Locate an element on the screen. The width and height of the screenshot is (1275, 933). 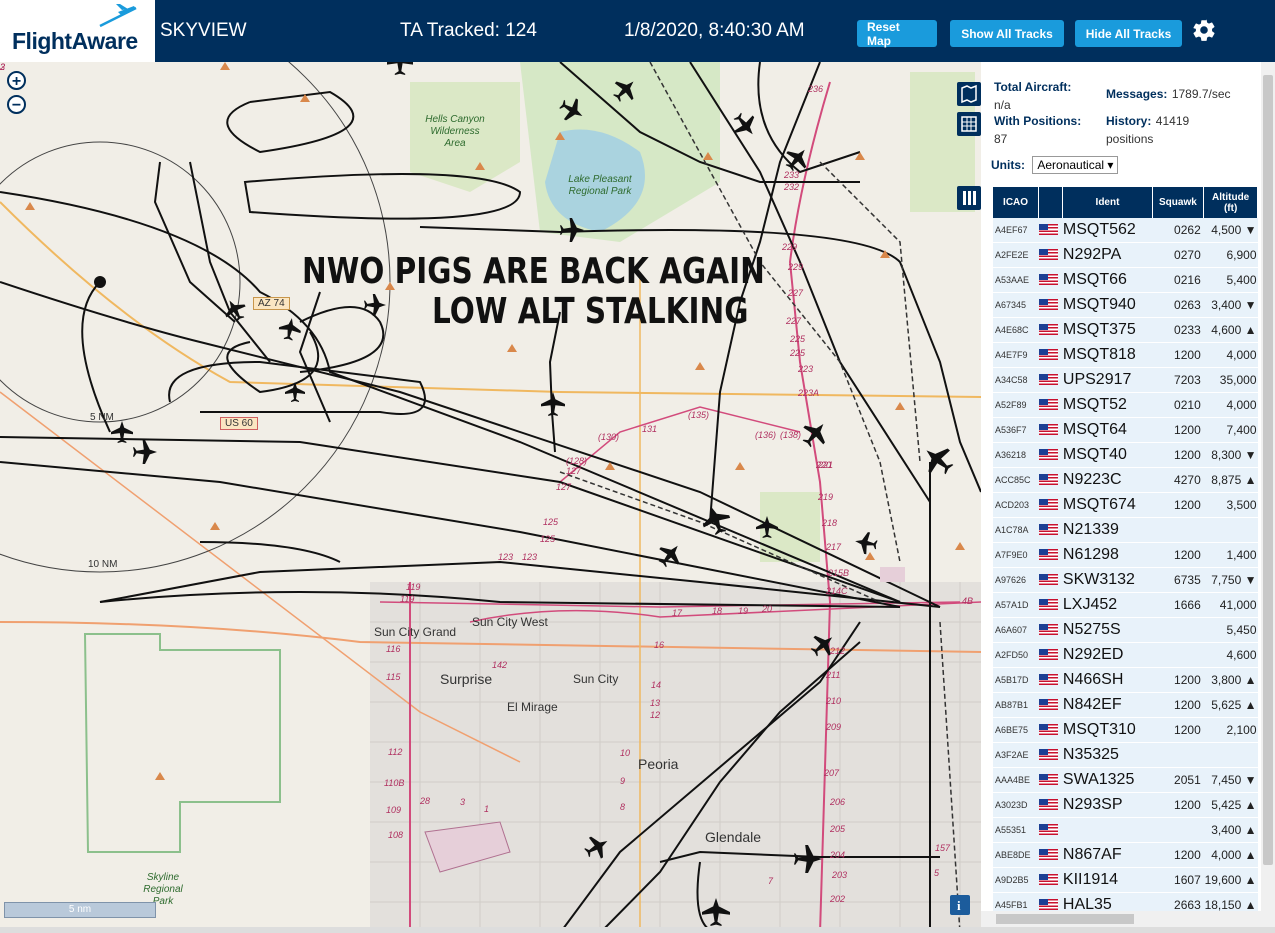
col-icao: ICAO is located at coordinates (1016, 202).